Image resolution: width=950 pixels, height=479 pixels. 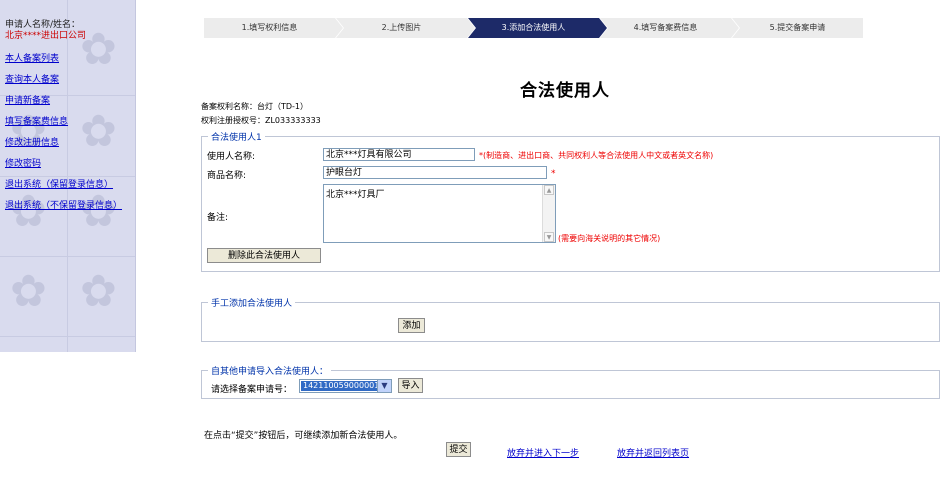 What do you see at coordinates (553, 174) in the screenshot?
I see `product-required-mark: *` at bounding box center [553, 174].